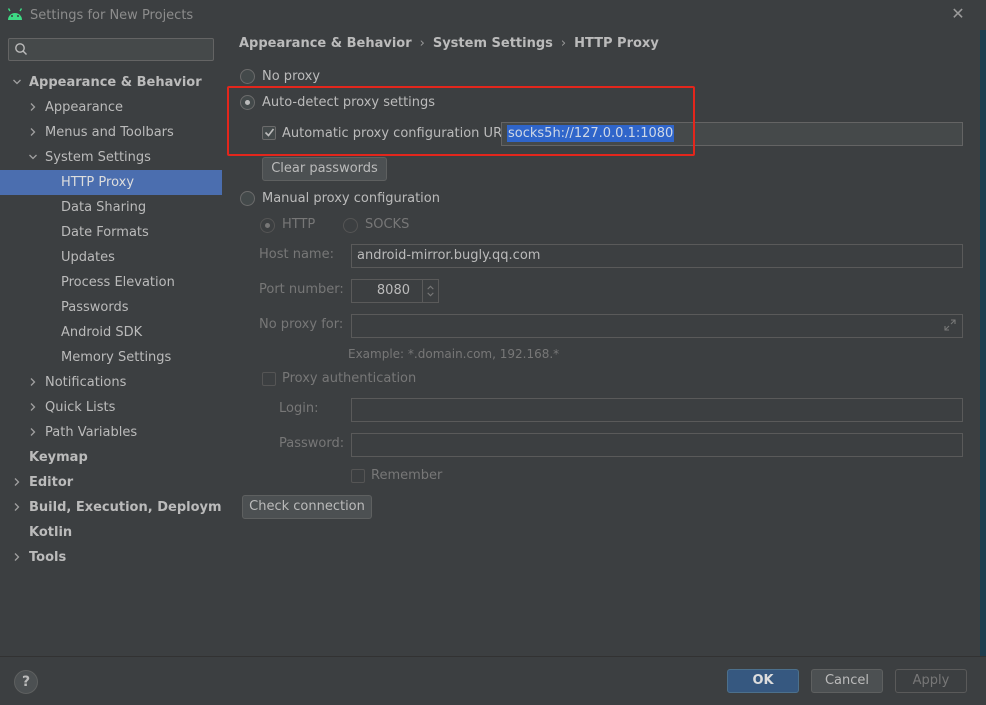 This screenshot has width=986, height=705. I want to click on sidebar-item-build-execution-deployment: Build, Execution, Deployment, so click(123, 507).